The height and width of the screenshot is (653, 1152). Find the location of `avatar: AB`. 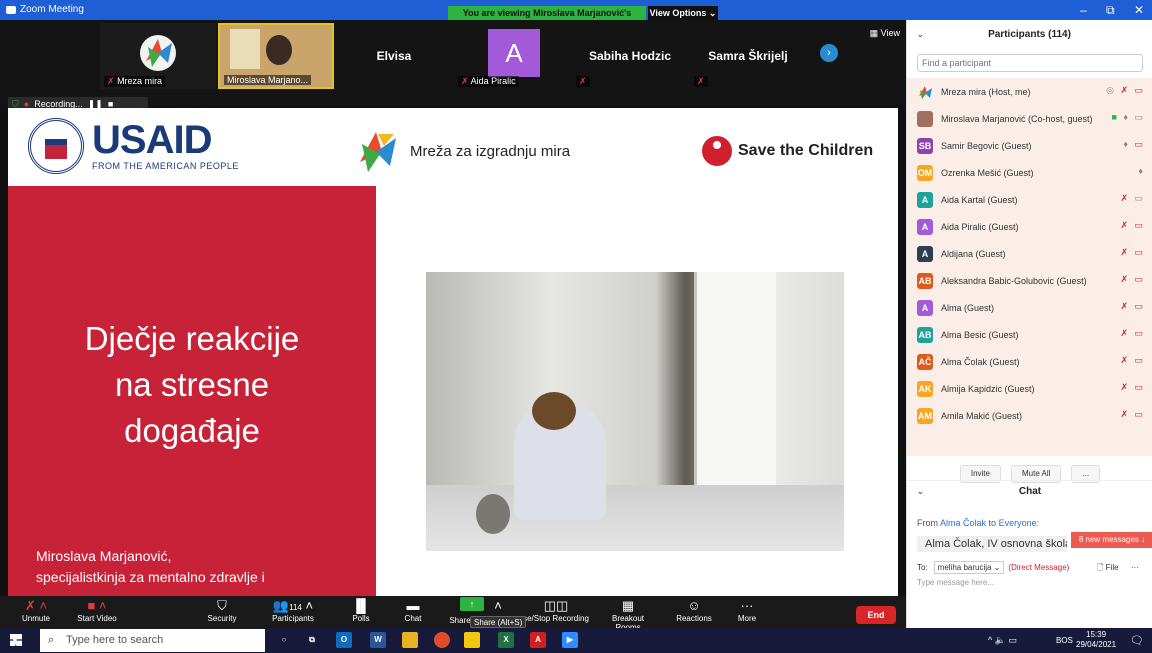

avatar: AB is located at coordinates (925, 280).